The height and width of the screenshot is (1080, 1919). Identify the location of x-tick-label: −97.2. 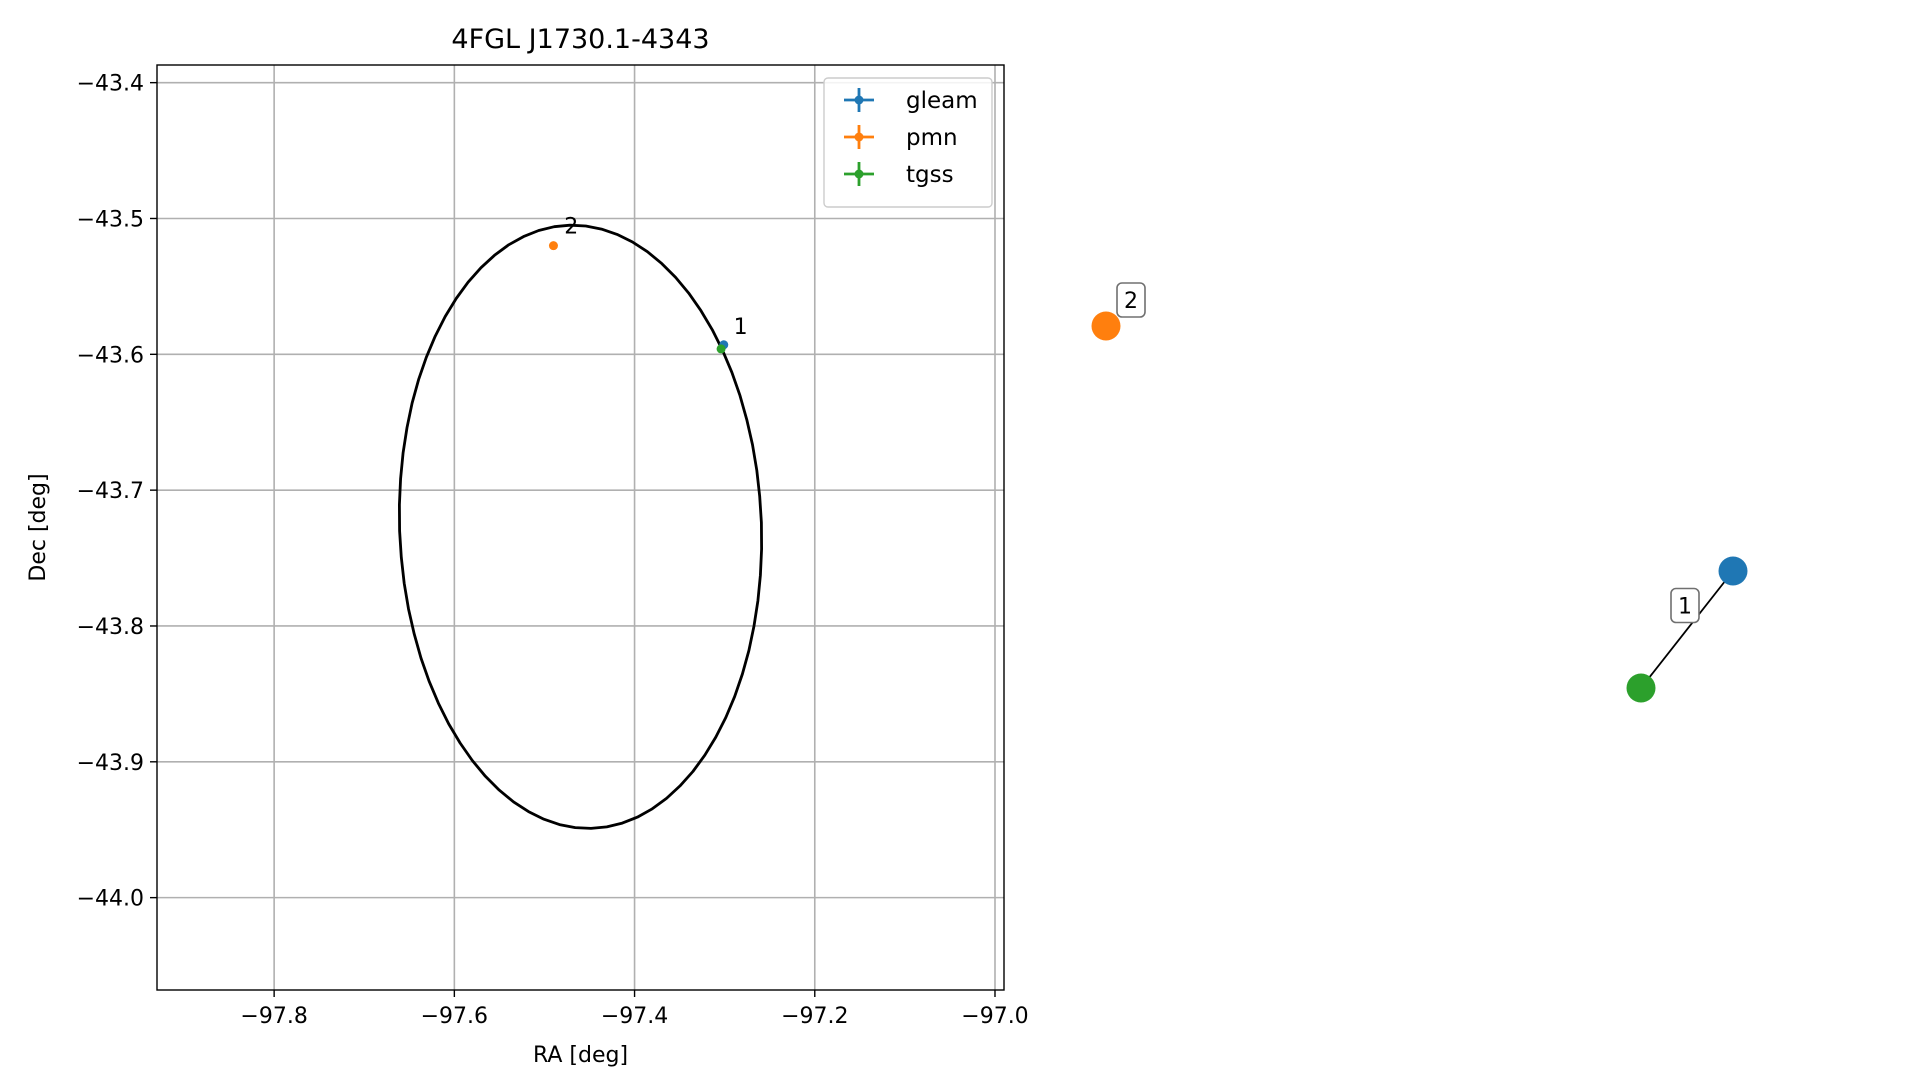
(814, 1016).